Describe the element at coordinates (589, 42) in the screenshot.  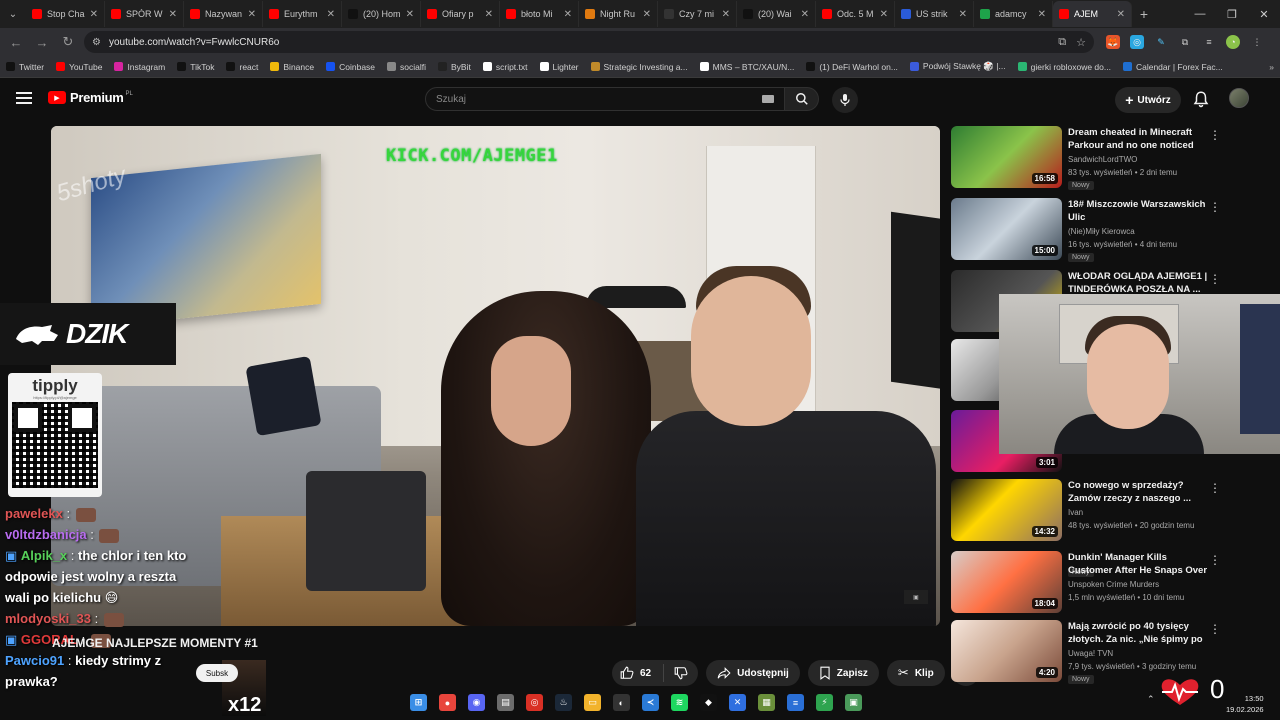
I see `address-bar: ⚙ youtube.com/watch?v=FwwlcCNUR6o ⧉ ☆` at that location.